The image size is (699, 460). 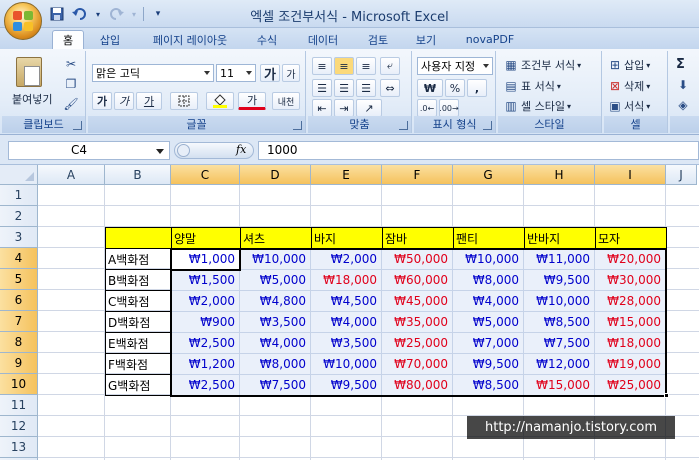 I want to click on comma-button: ,, so click(x=477, y=88).